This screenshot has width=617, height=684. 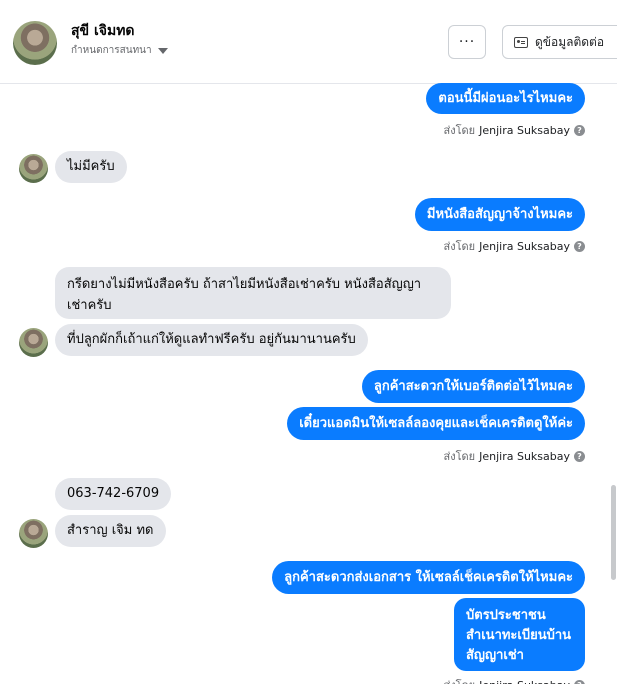 I want to click on message-text: สำราญ เจิม ทด, so click(x=110, y=530).